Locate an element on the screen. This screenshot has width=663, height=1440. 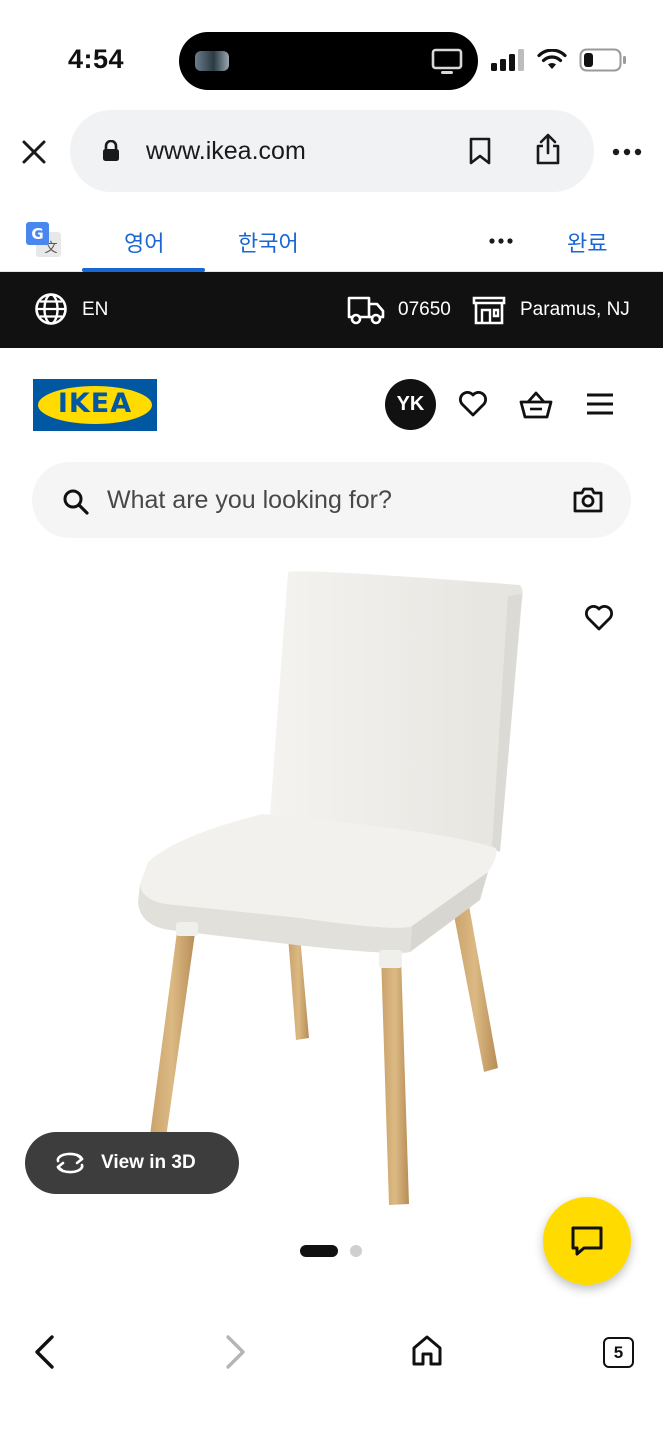
browser-bottom-toolbar: 5 is located at coordinates (331, 1375).